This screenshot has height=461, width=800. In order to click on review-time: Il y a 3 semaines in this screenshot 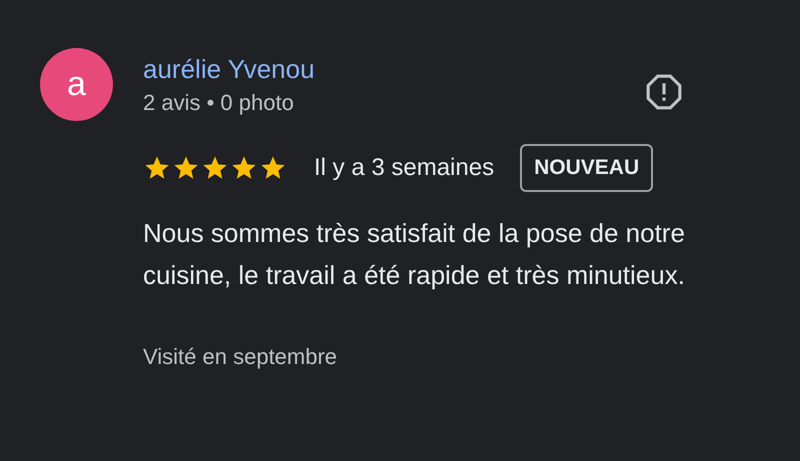, I will do `click(404, 168)`.